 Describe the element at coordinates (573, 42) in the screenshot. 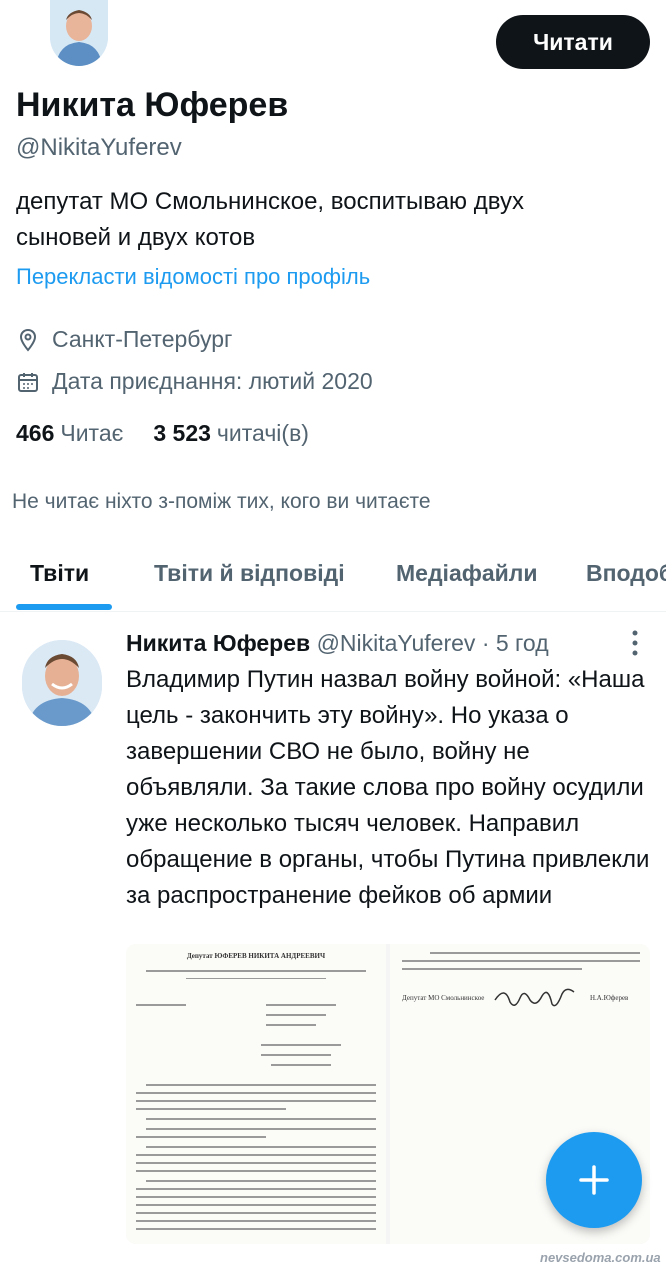

I see `follow-button: Читати` at that location.